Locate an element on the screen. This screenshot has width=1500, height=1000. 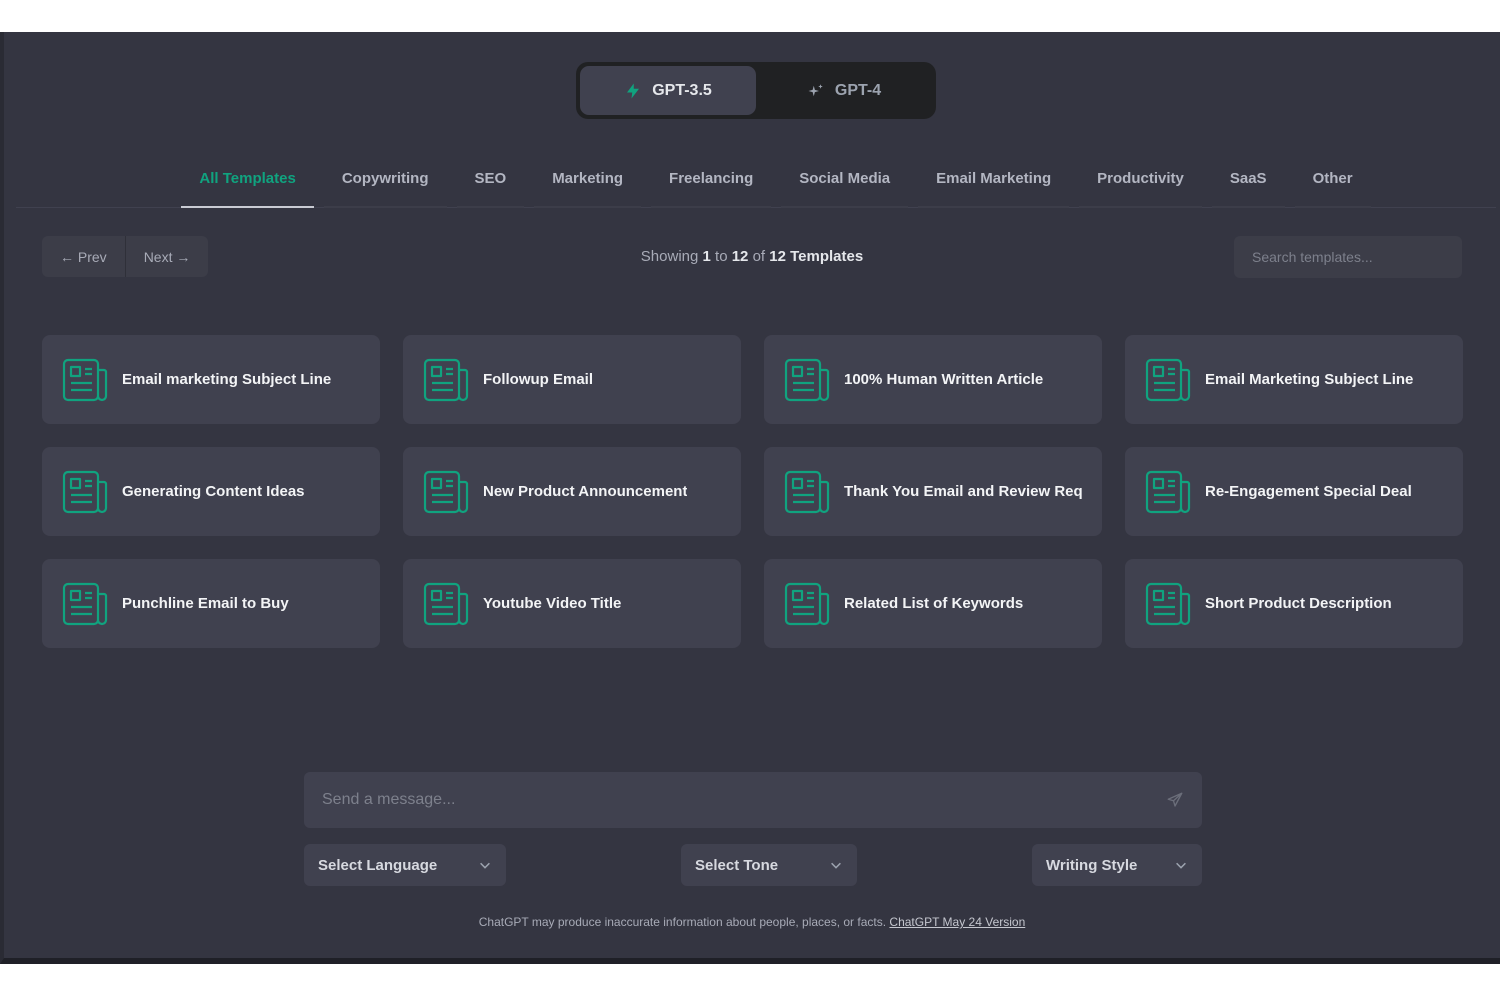
version-link: ChatGPT May 24 Version is located at coordinates (957, 922).